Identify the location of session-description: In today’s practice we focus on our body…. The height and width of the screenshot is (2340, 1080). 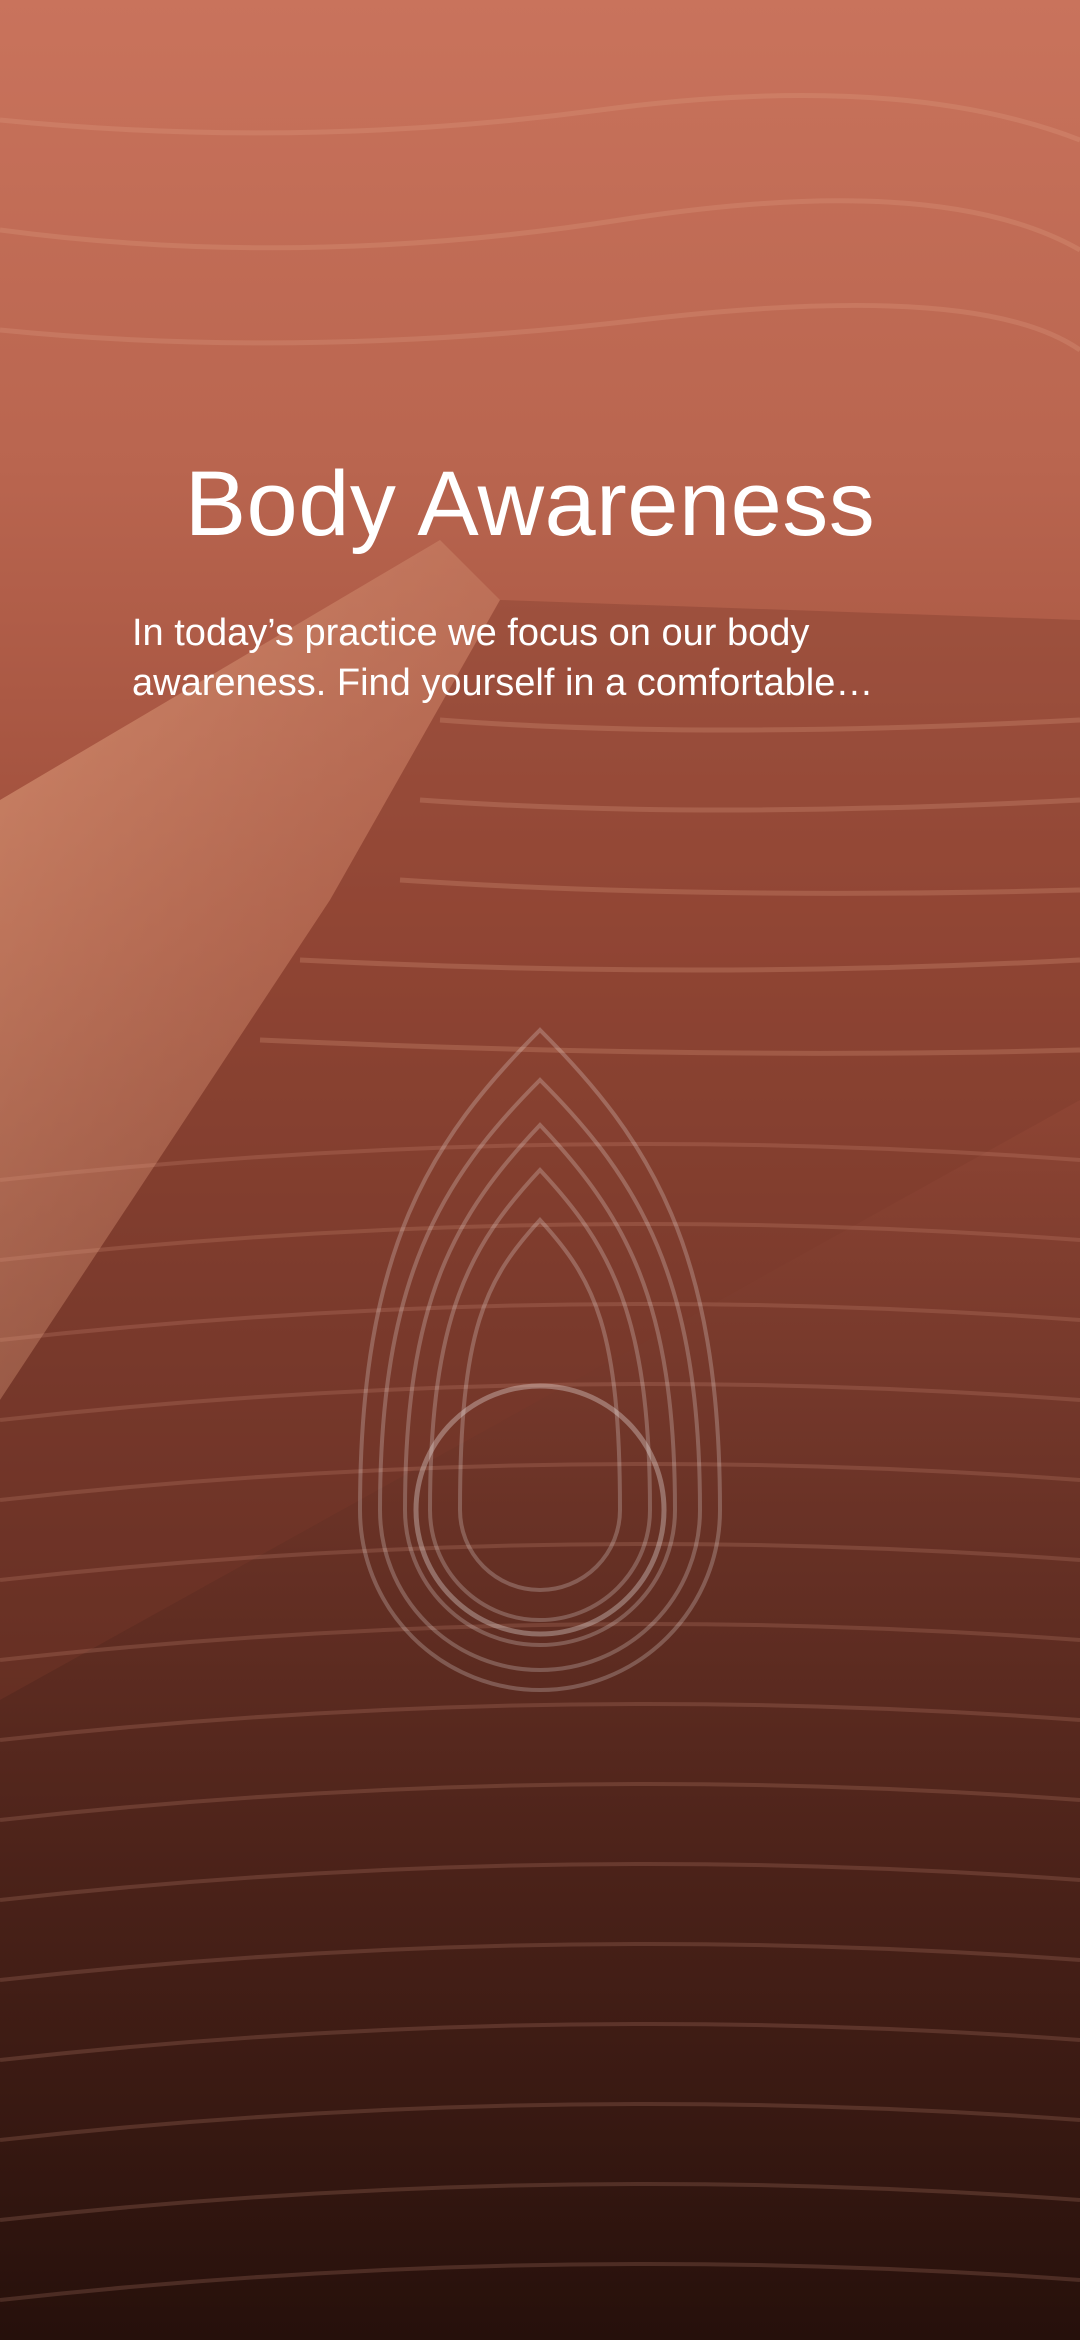
(484, 658).